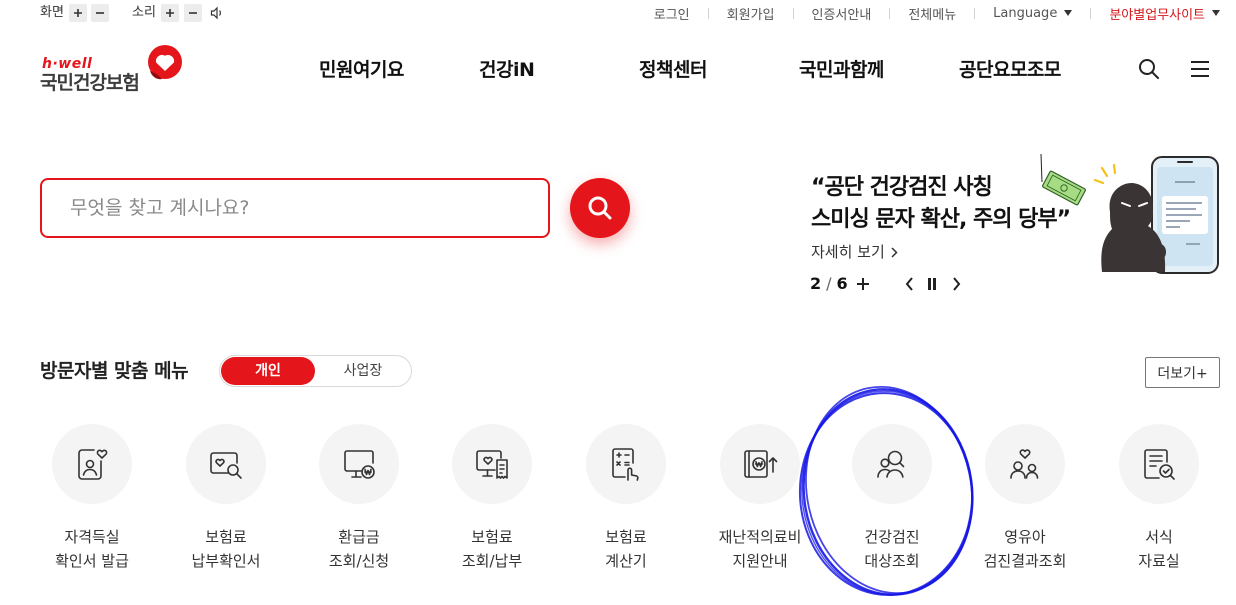 This screenshot has width=1236, height=605. I want to click on quick-menu-item: 재난적의료비 지원안내, so click(760, 499).